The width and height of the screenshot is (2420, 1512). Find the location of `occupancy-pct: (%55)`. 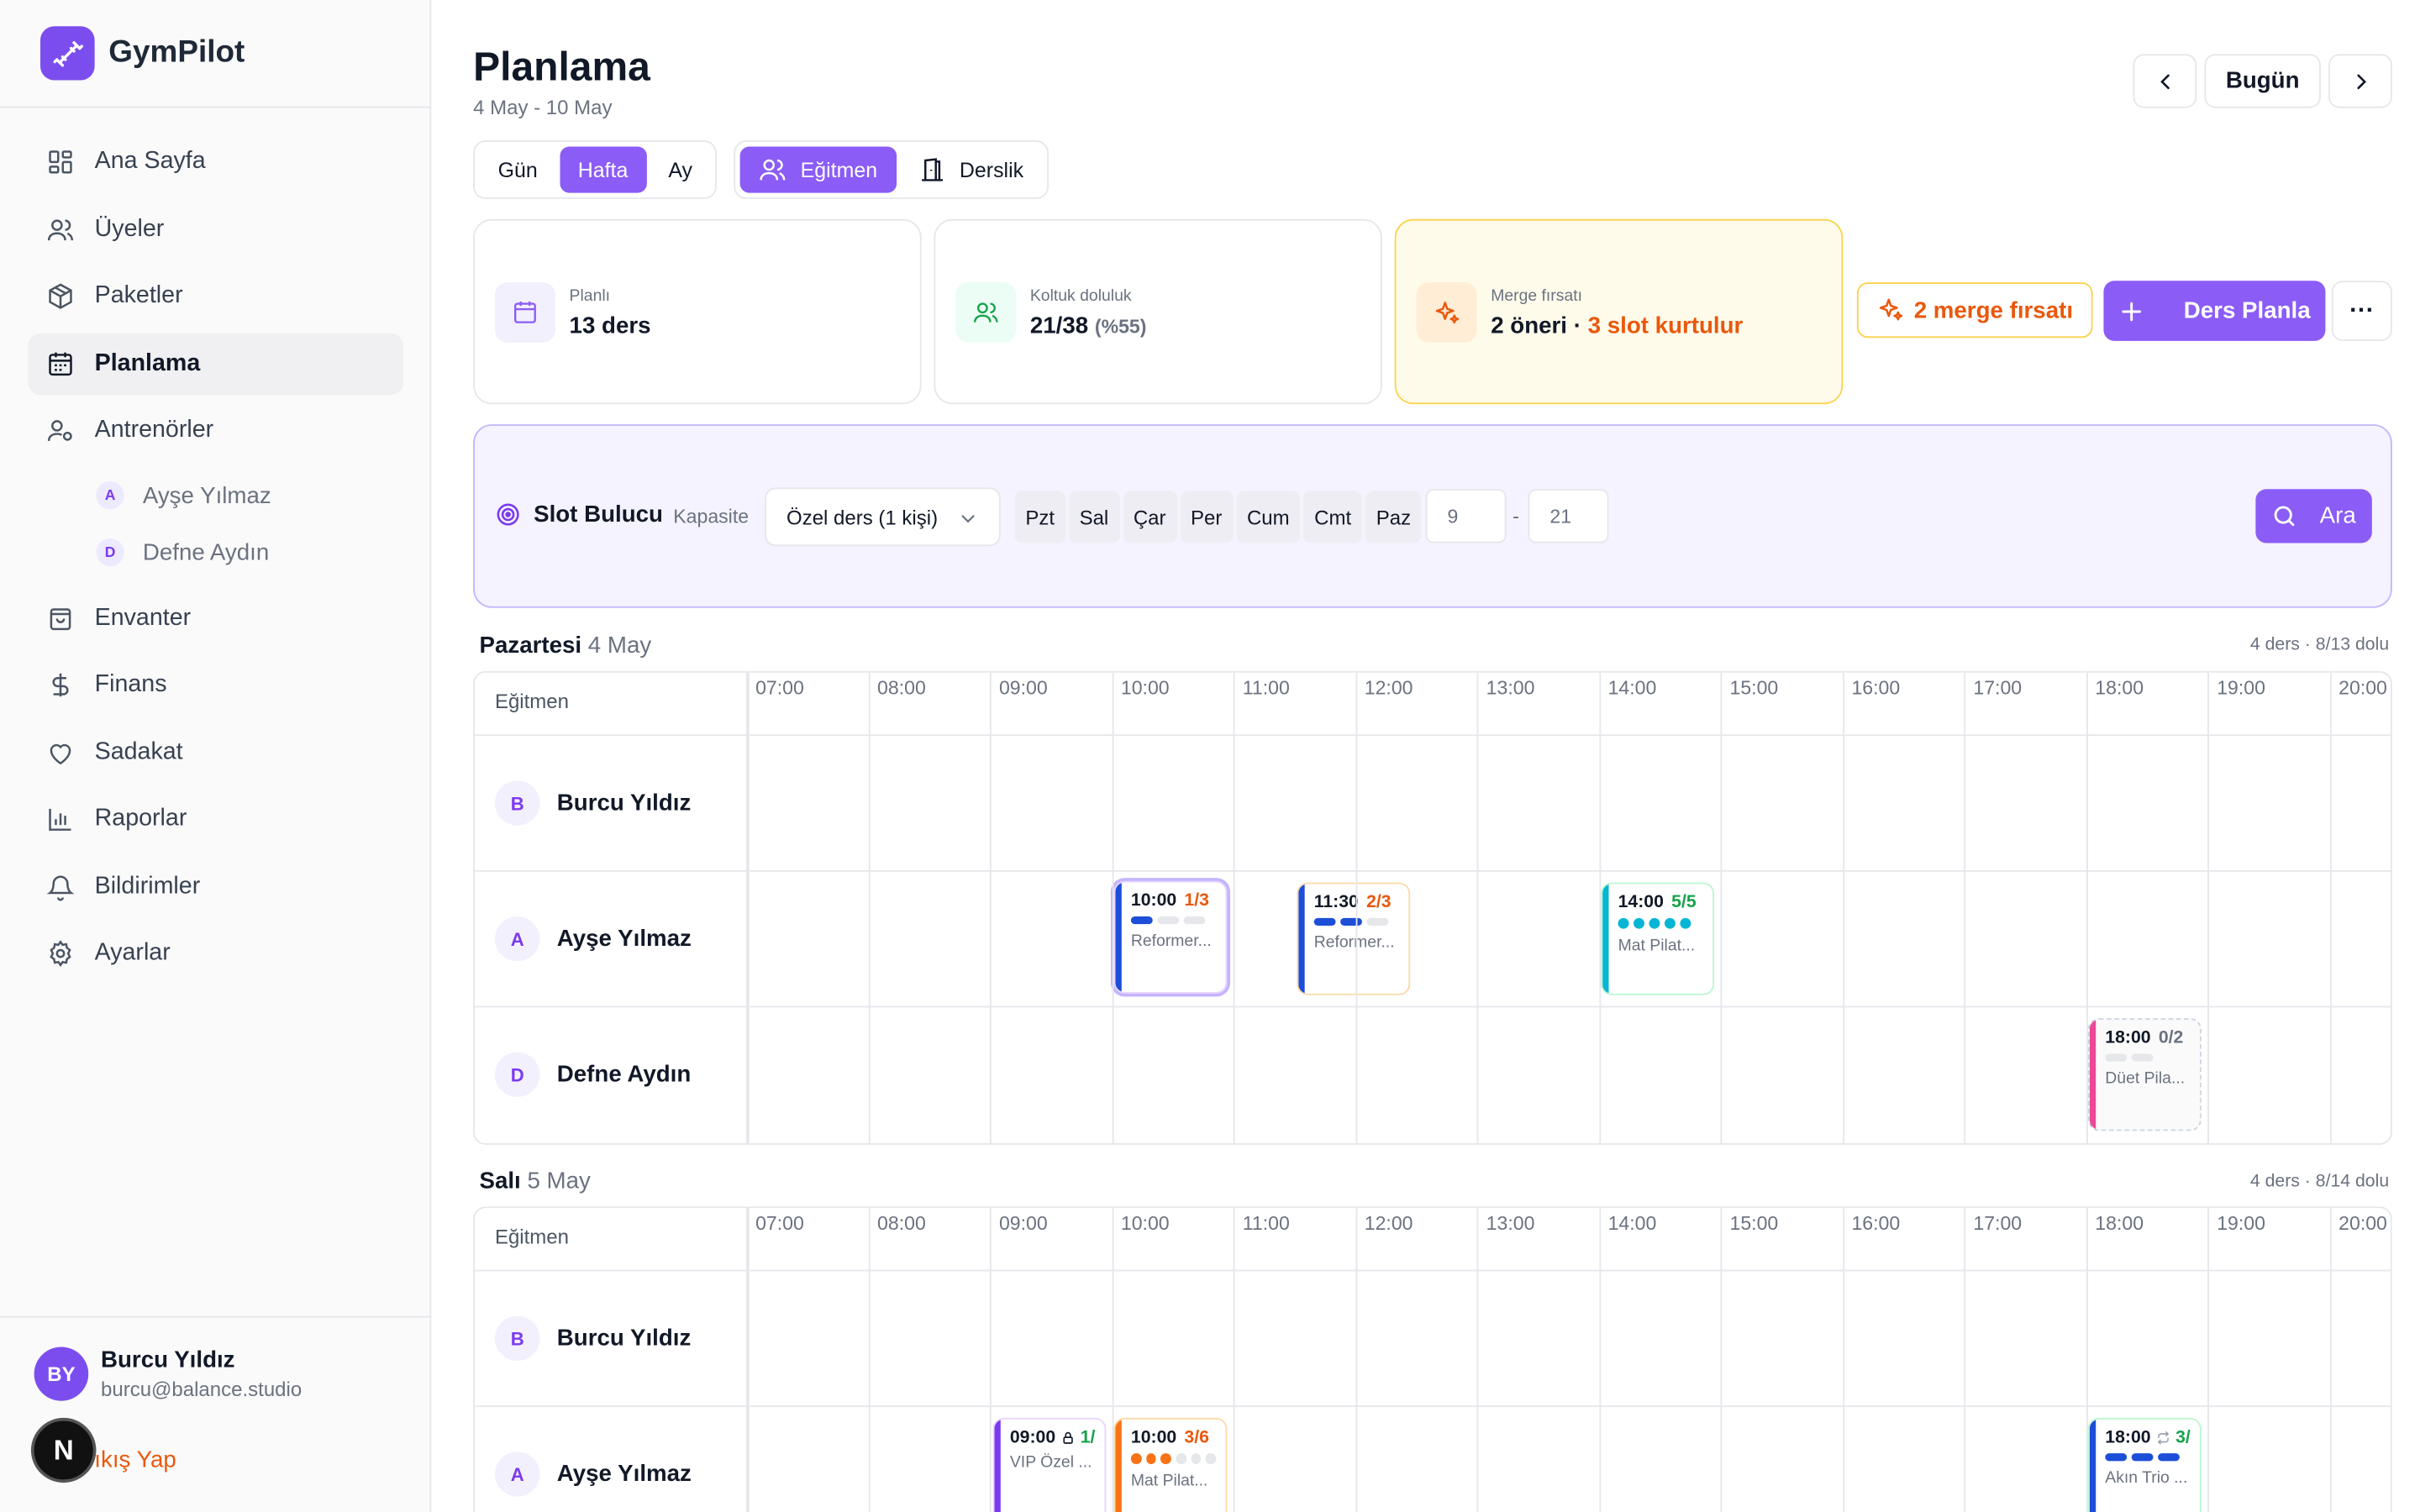

occupancy-pct: (%55) is located at coordinates (1120, 327).